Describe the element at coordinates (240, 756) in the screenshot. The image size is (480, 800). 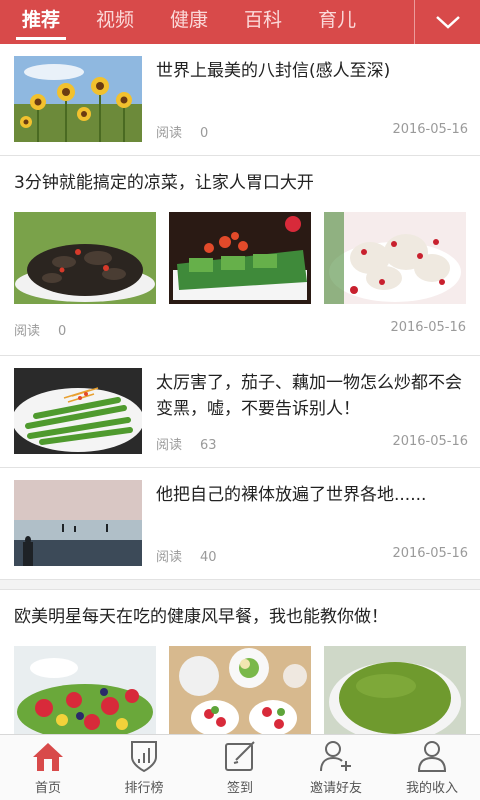
I see `checkin-edit-icon` at that location.